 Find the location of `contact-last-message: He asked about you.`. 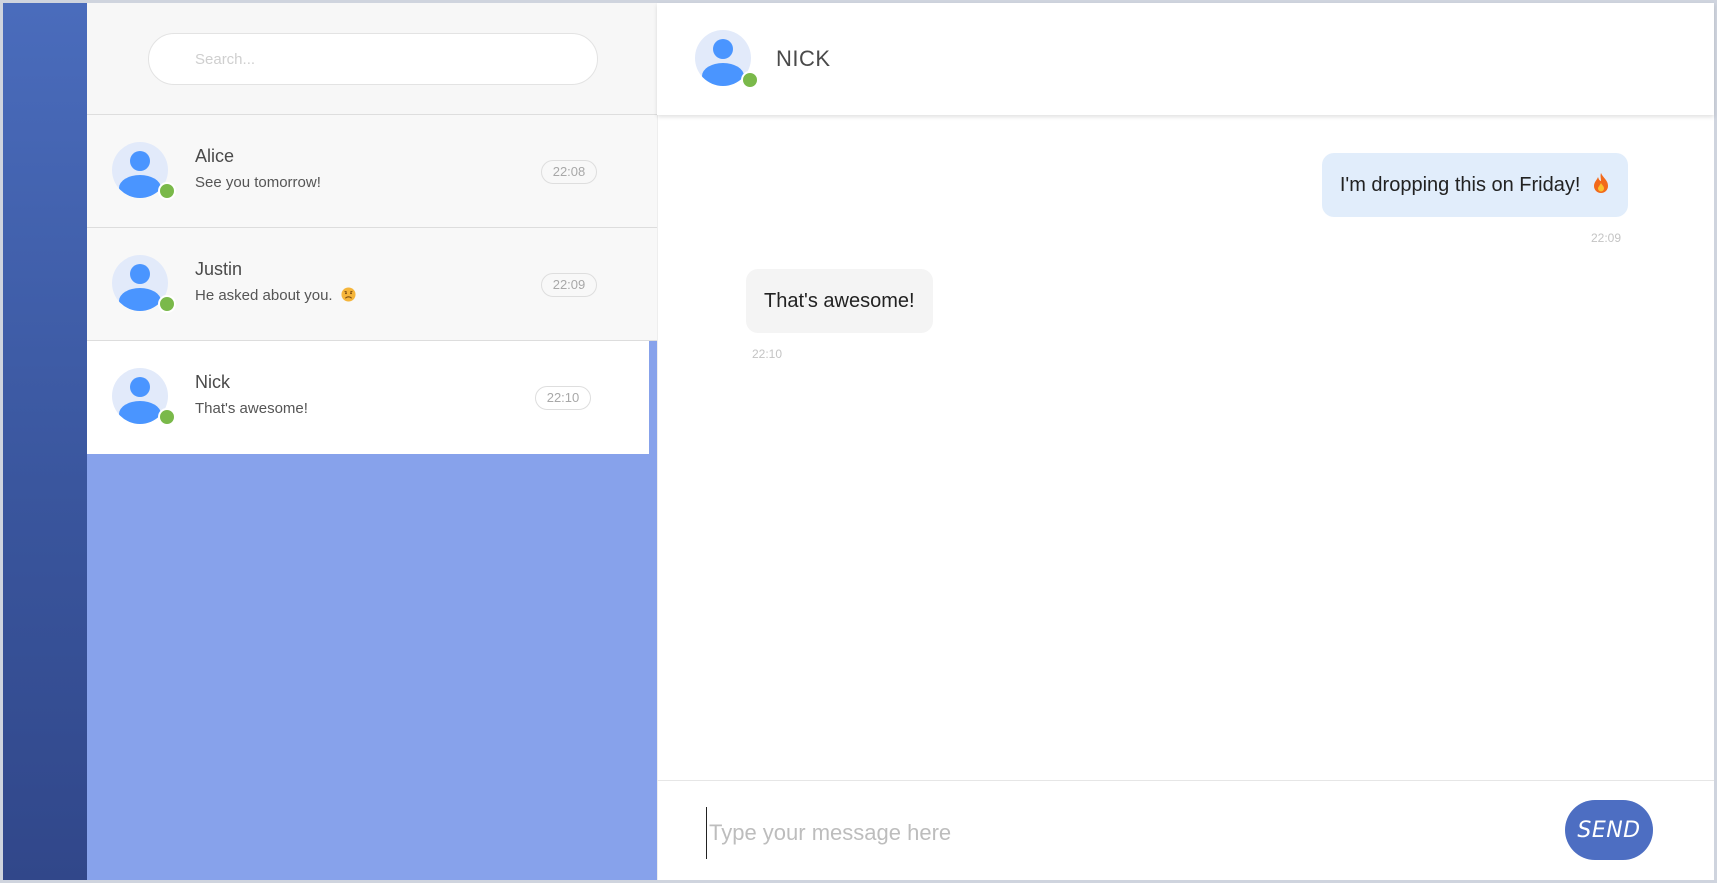

contact-last-message: He asked about you. is located at coordinates (264, 295).